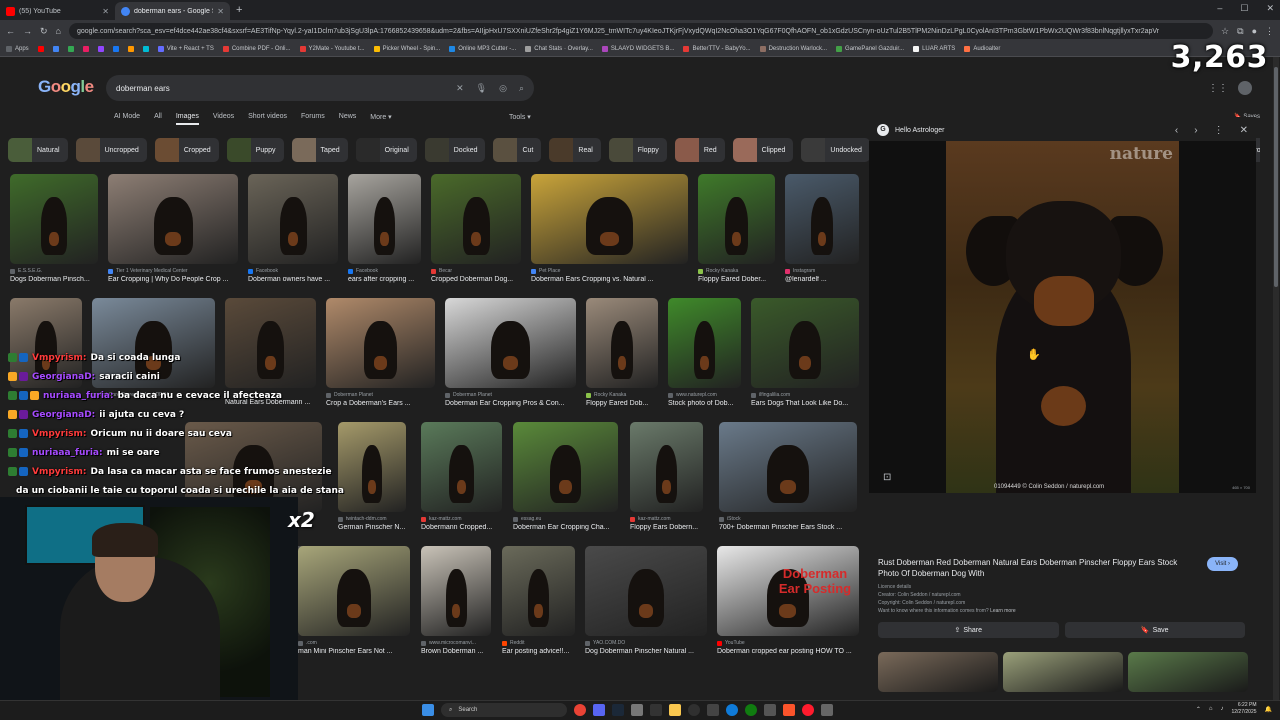  I want to click on new-tab-button: +, so click(239, 10).